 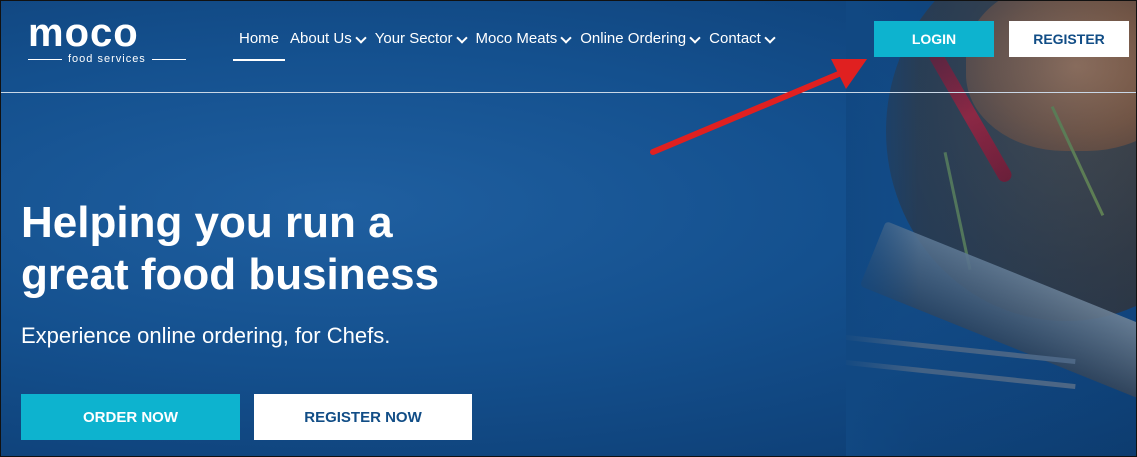 What do you see at coordinates (633, 38) in the screenshot?
I see `nav-item-label: Online Ordering` at bounding box center [633, 38].